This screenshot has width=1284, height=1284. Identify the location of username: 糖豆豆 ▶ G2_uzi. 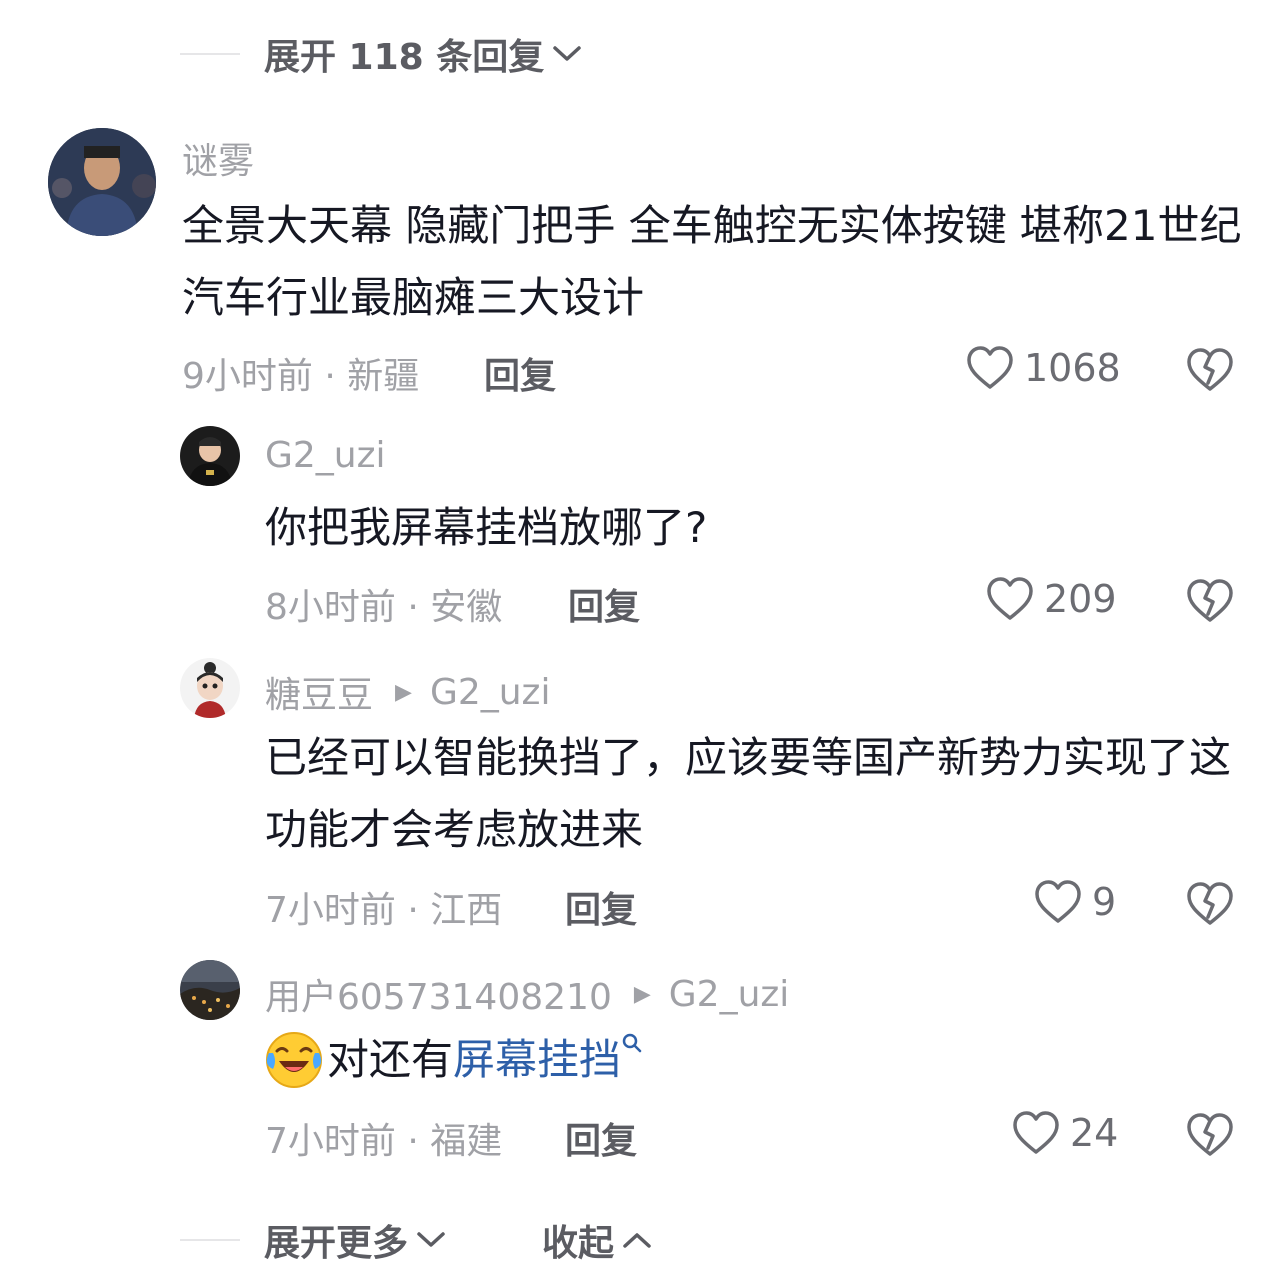
(407, 692).